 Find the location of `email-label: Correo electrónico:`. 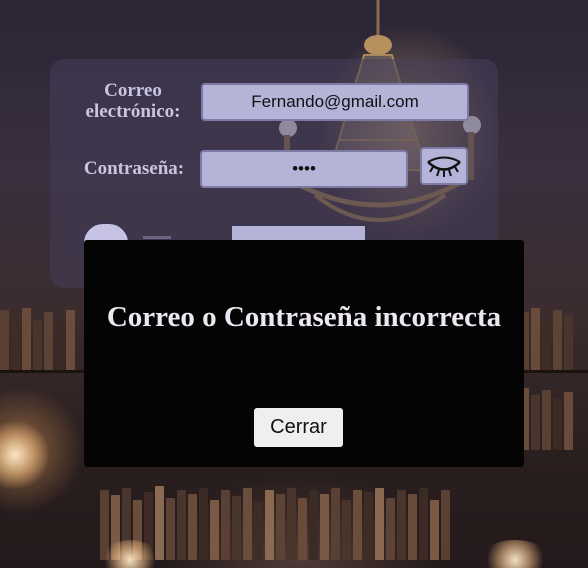

email-label: Correo electrónico: is located at coordinates (133, 101).